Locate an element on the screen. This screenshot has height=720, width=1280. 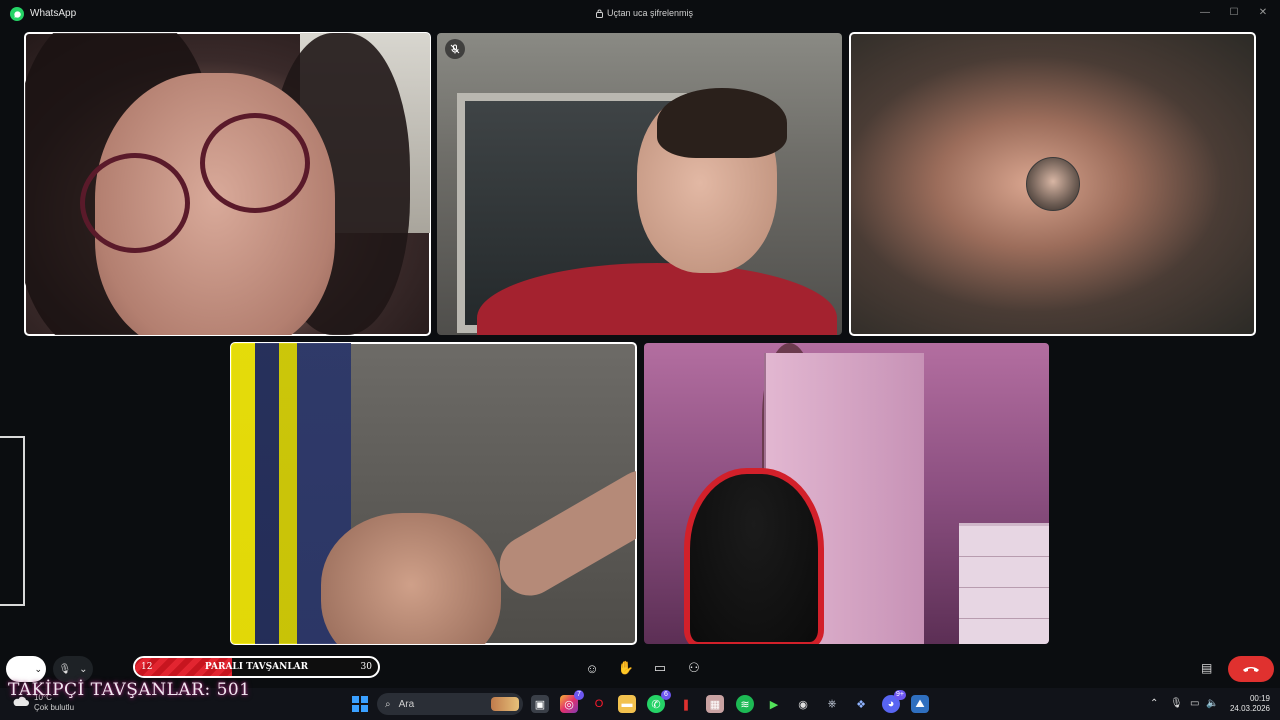
camera-toggle: ⌄ is located at coordinates (26, 669).